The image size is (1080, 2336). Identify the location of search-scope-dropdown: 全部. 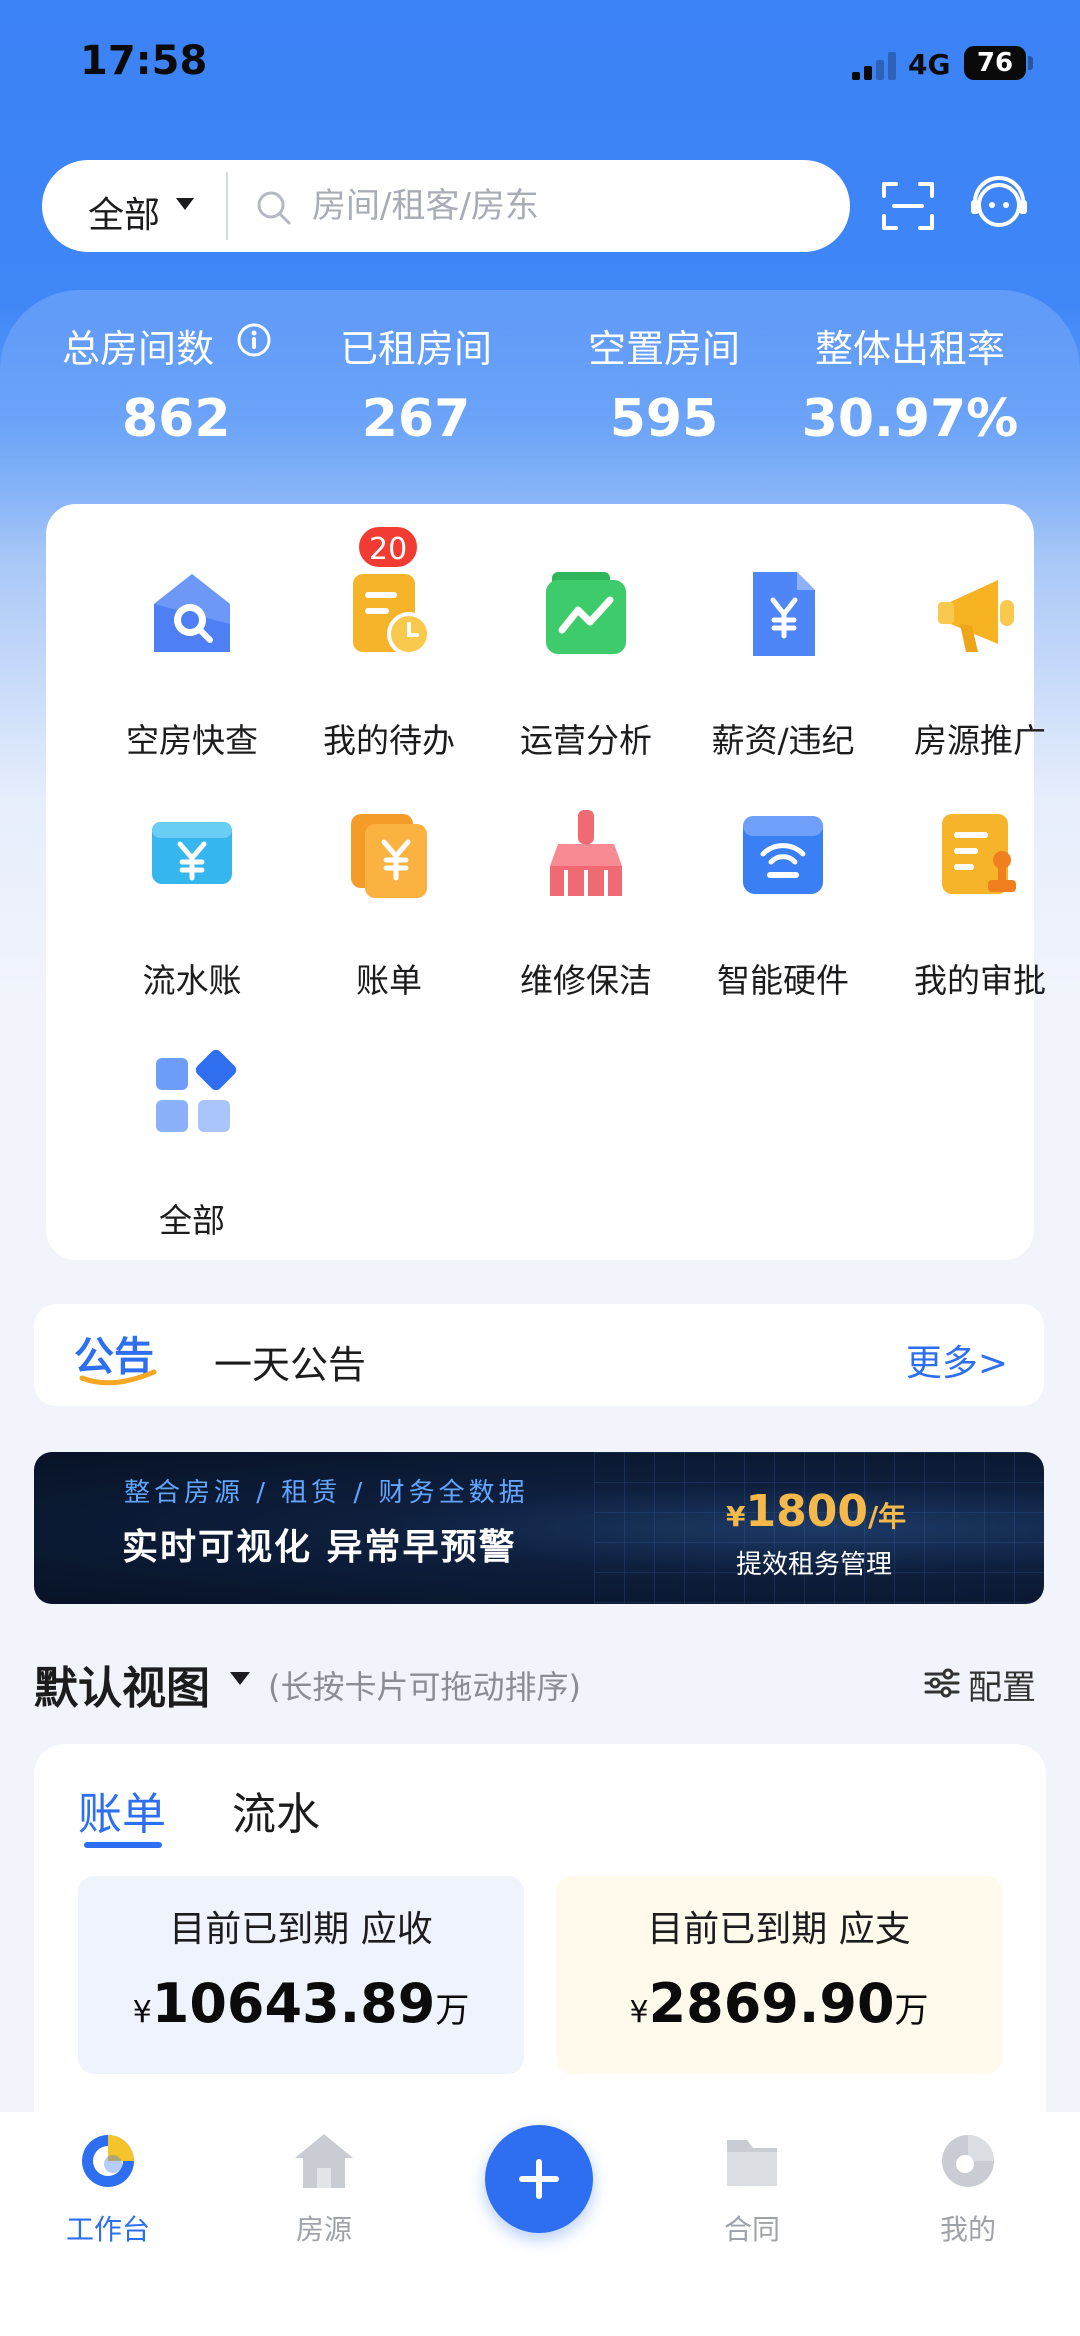
(124, 212).